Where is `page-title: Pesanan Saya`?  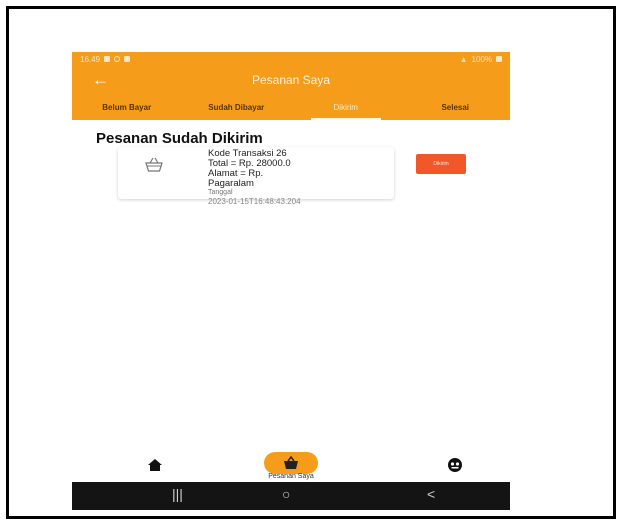
page-title: Pesanan Saya is located at coordinates (291, 80).